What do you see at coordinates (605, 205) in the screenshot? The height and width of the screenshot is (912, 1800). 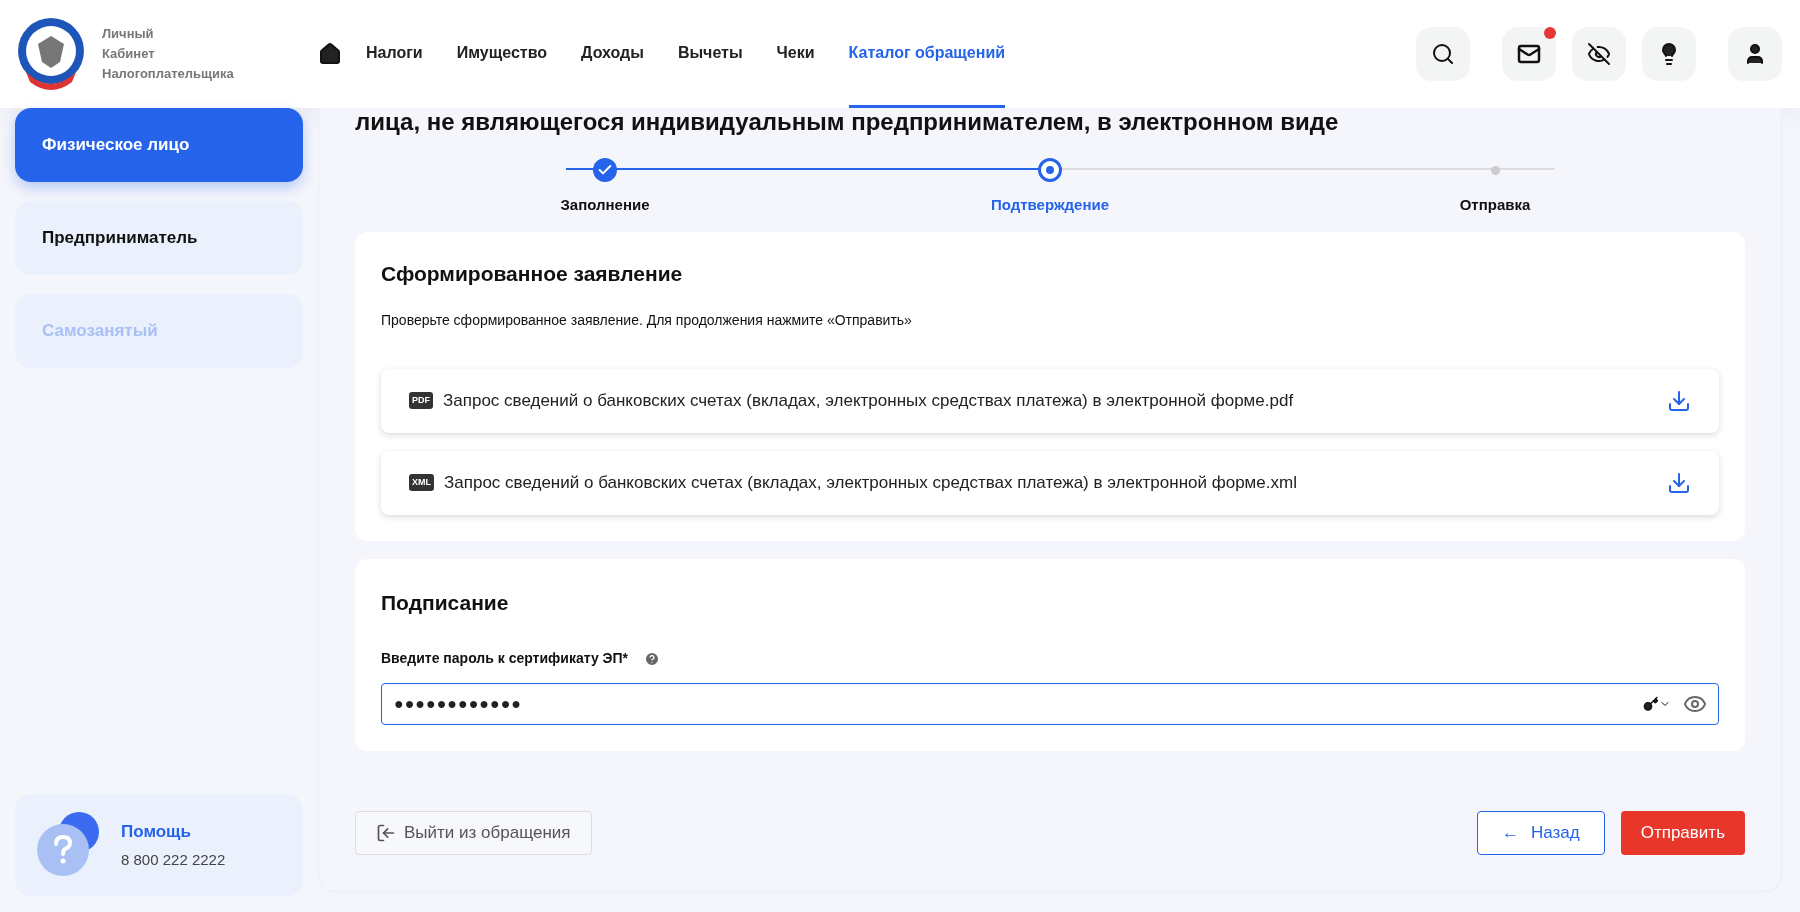 I see `step-label: Заполнение` at bounding box center [605, 205].